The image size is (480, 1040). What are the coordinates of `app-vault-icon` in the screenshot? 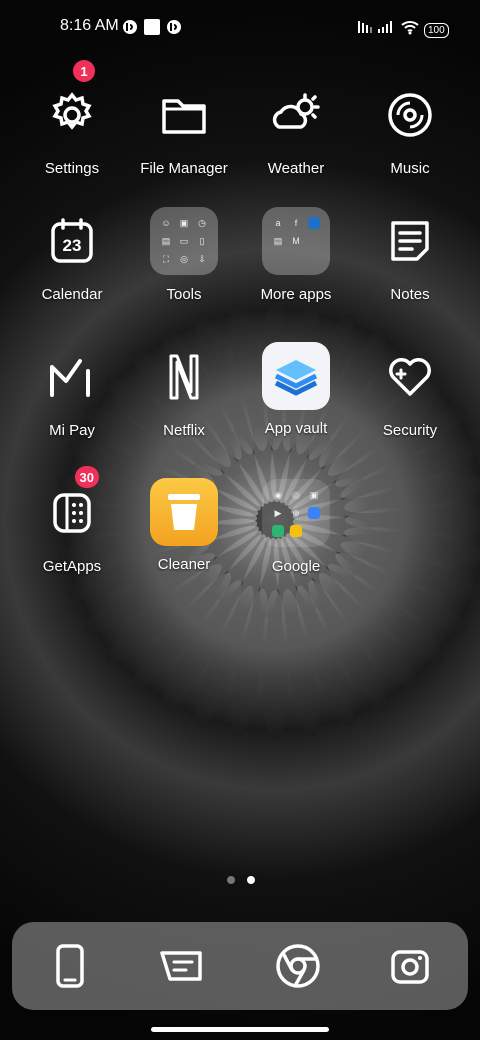 It's located at (296, 376).